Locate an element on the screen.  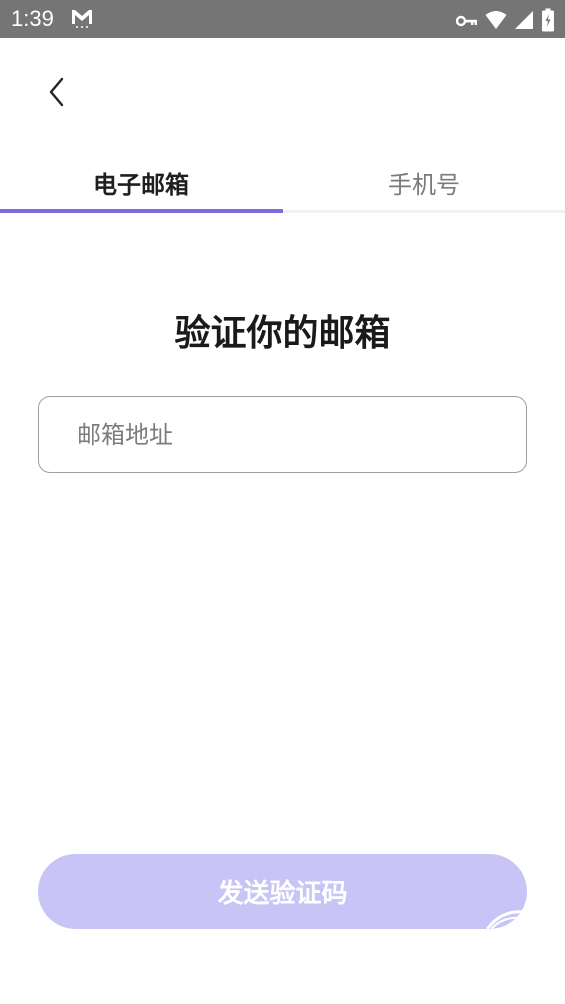
status-time: 1:39 is located at coordinates (32, 18).